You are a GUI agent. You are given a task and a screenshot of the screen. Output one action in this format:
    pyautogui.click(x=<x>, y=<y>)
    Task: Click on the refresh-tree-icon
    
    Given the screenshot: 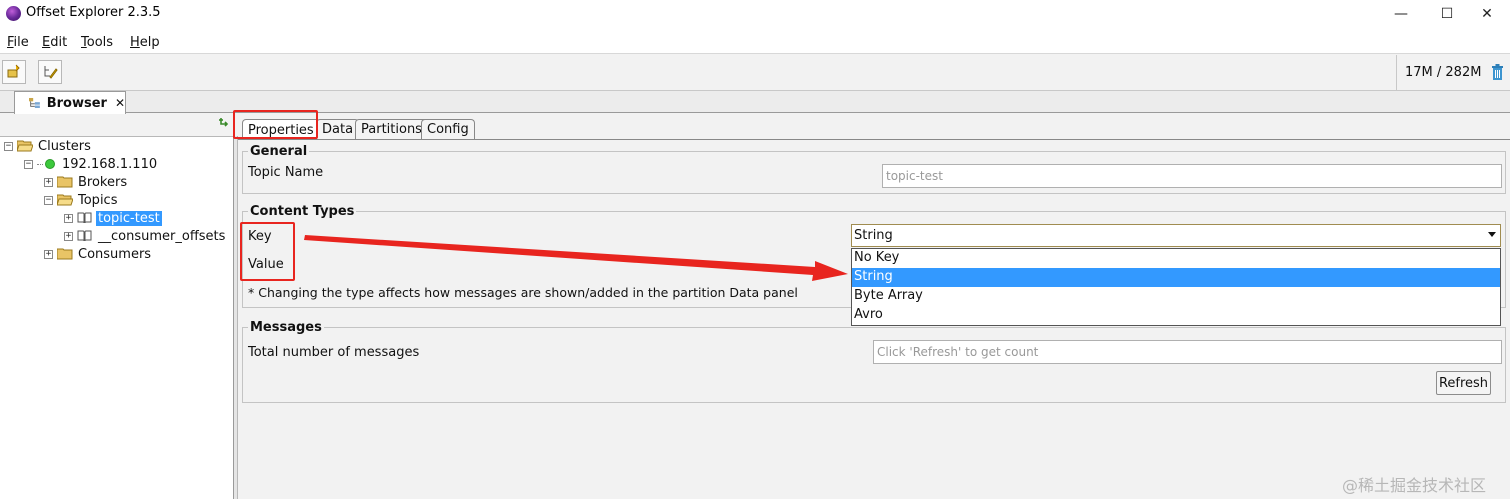 What is the action you would take?
    pyautogui.click(x=224, y=125)
    